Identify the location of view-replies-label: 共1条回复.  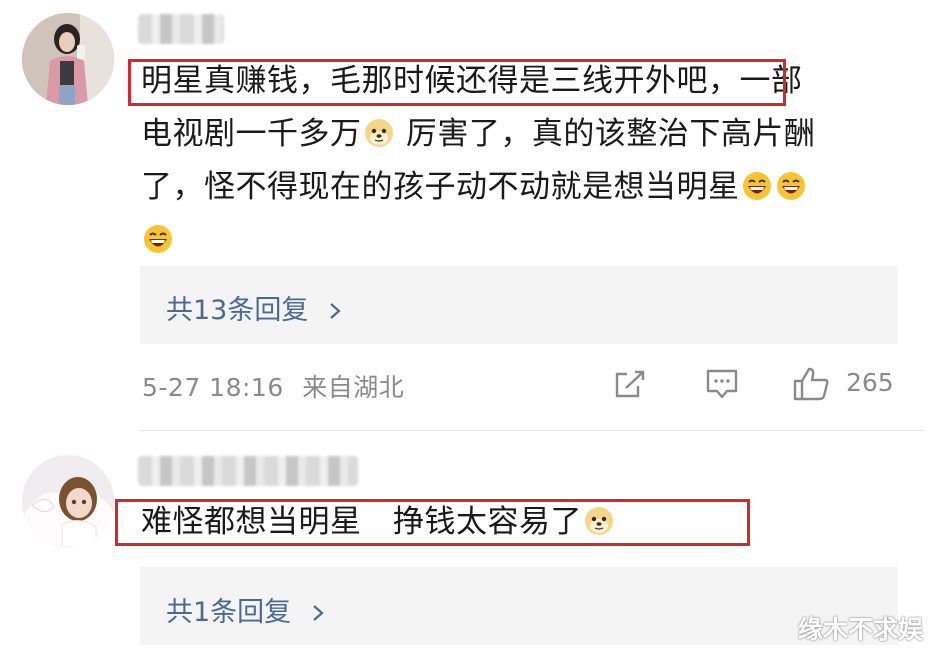
(229, 612).